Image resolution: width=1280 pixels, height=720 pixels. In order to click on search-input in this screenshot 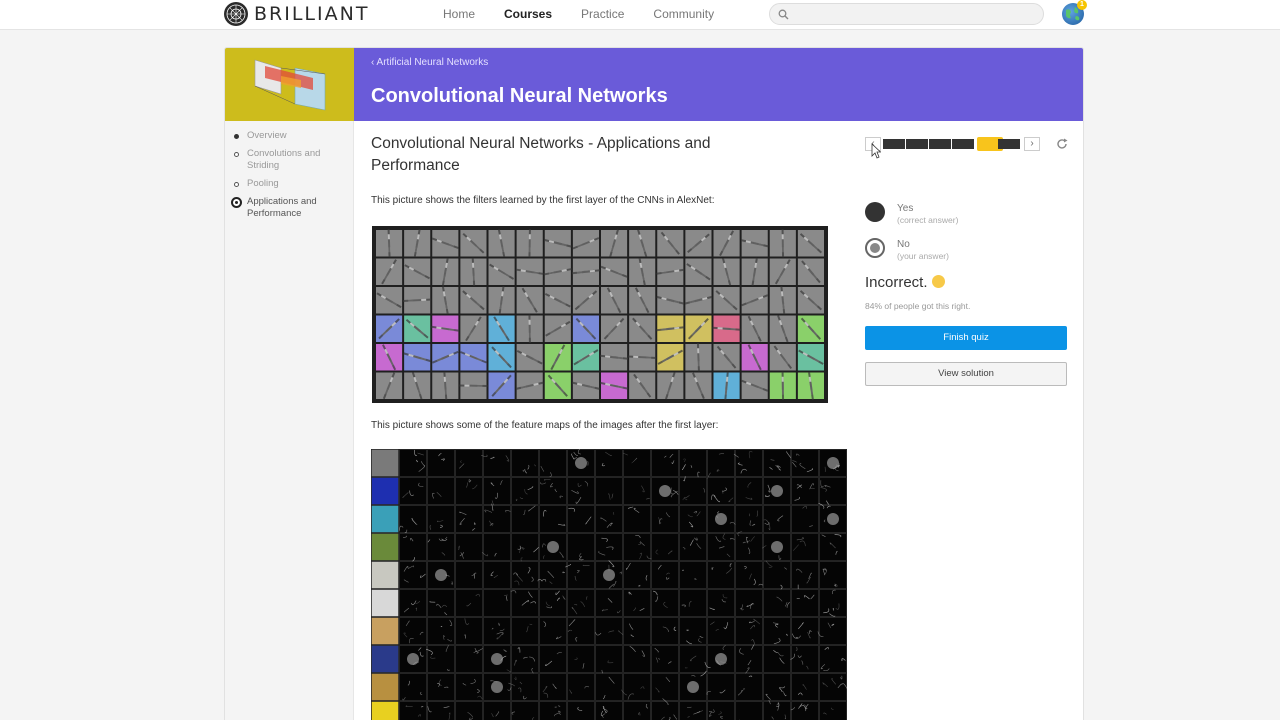, I will do `click(914, 14)`.